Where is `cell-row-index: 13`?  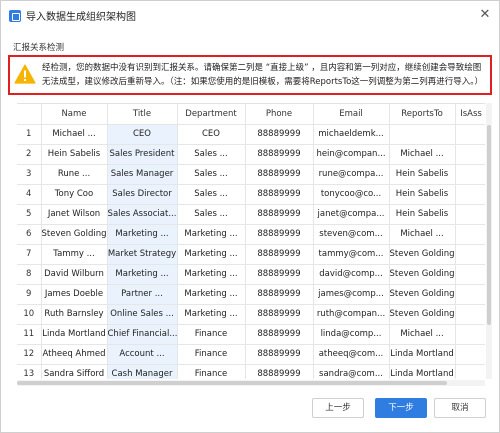 cell-row-index: 13 is located at coordinates (29, 371).